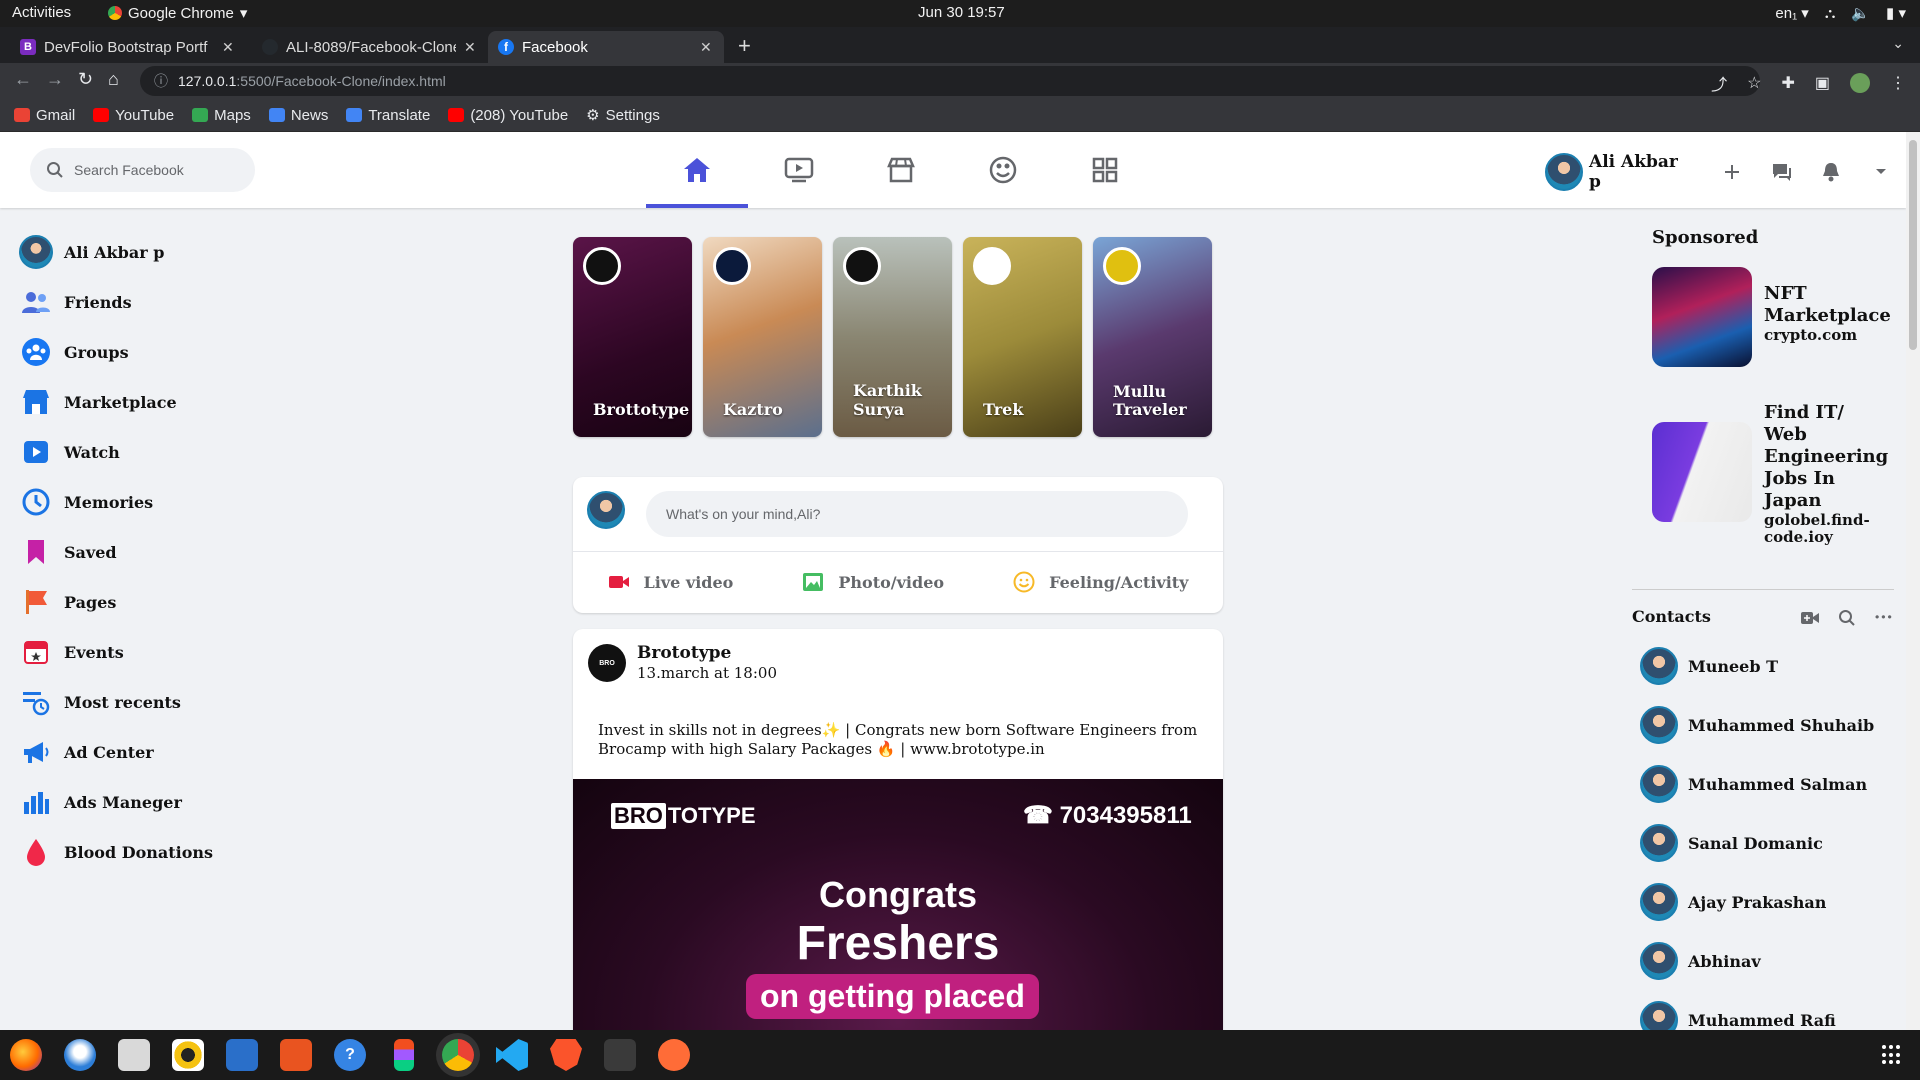  Describe the element at coordinates (1700, 961) in the screenshot. I see `contact-item: Abhinav` at that location.